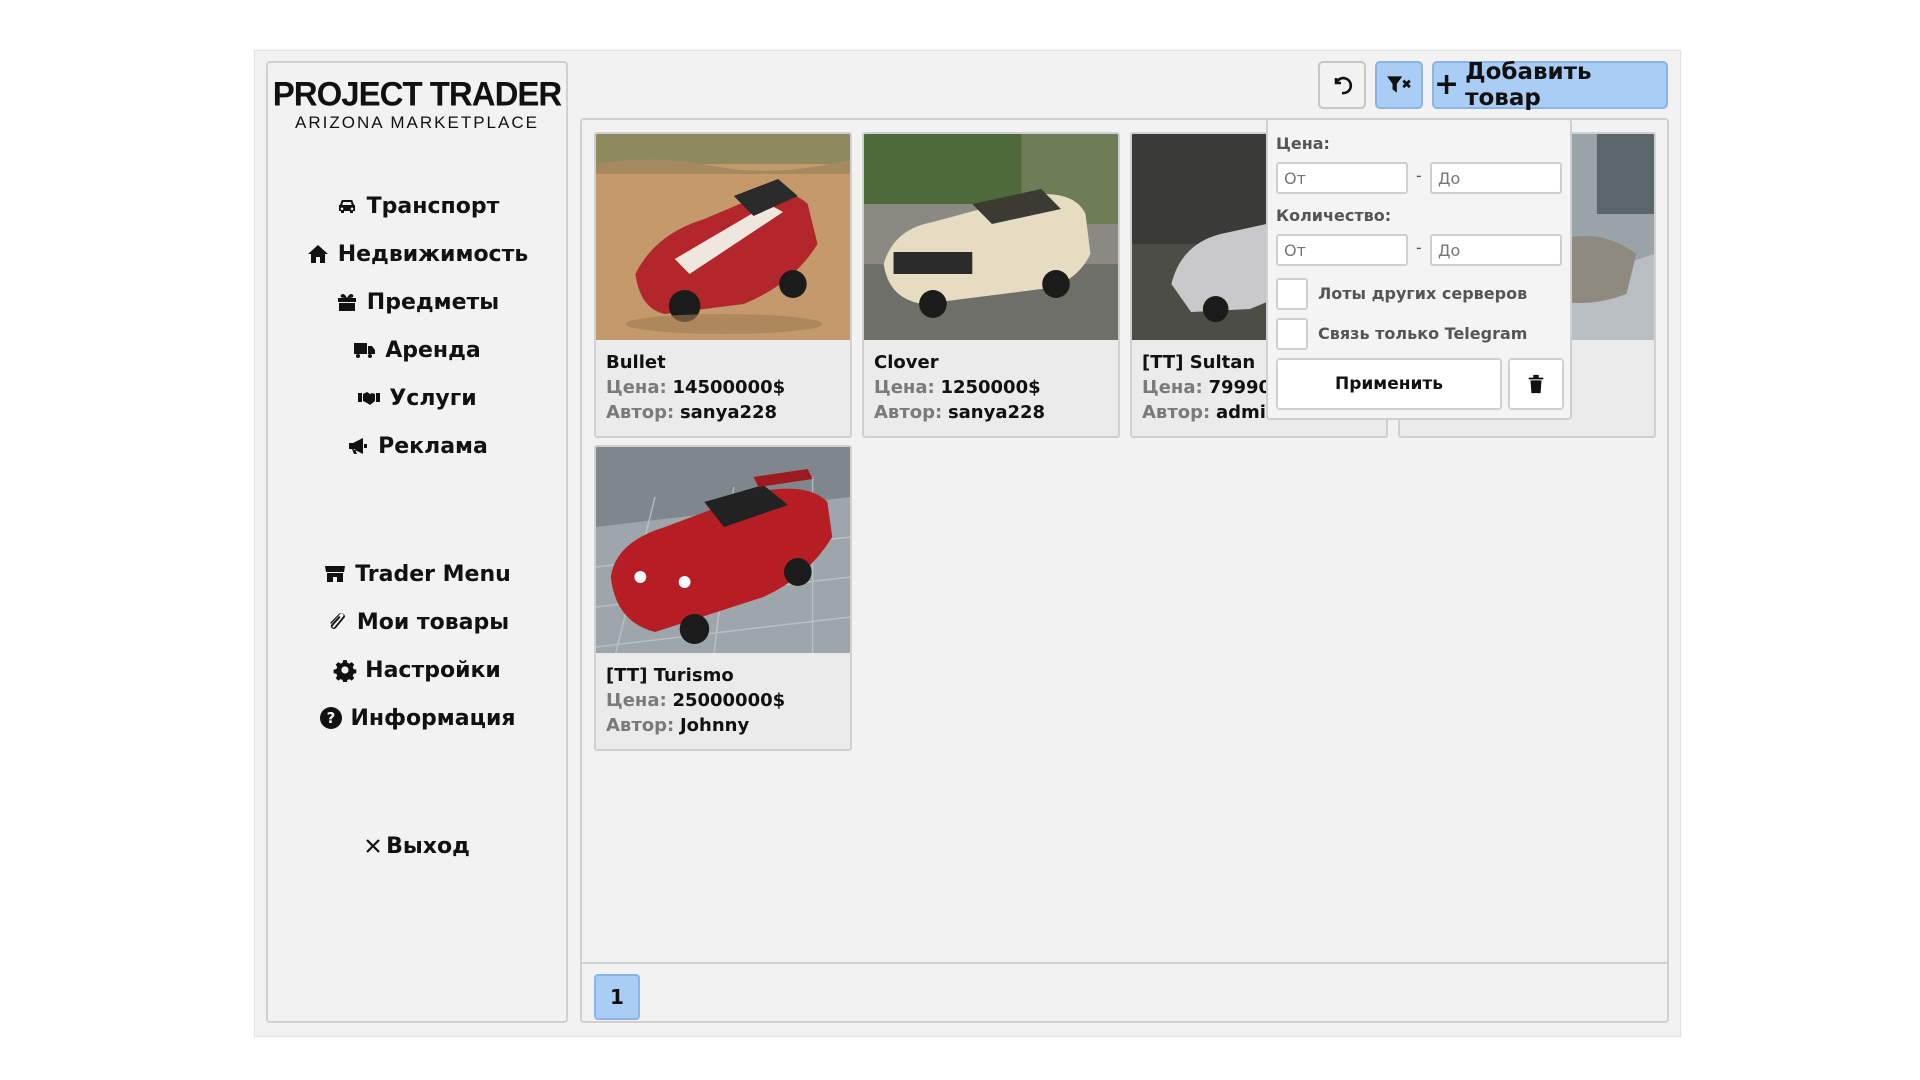 This screenshot has width=1920, height=1080. I want to click on question-circle-icon: ?, so click(330, 718).